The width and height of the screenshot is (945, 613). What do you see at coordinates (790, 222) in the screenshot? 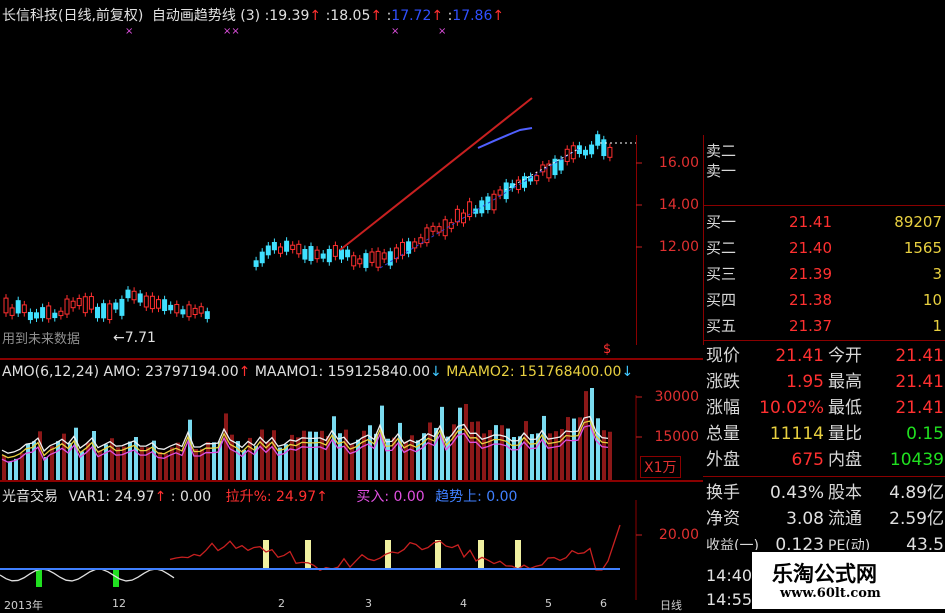
I see `bid-price: 21.41` at bounding box center [790, 222].